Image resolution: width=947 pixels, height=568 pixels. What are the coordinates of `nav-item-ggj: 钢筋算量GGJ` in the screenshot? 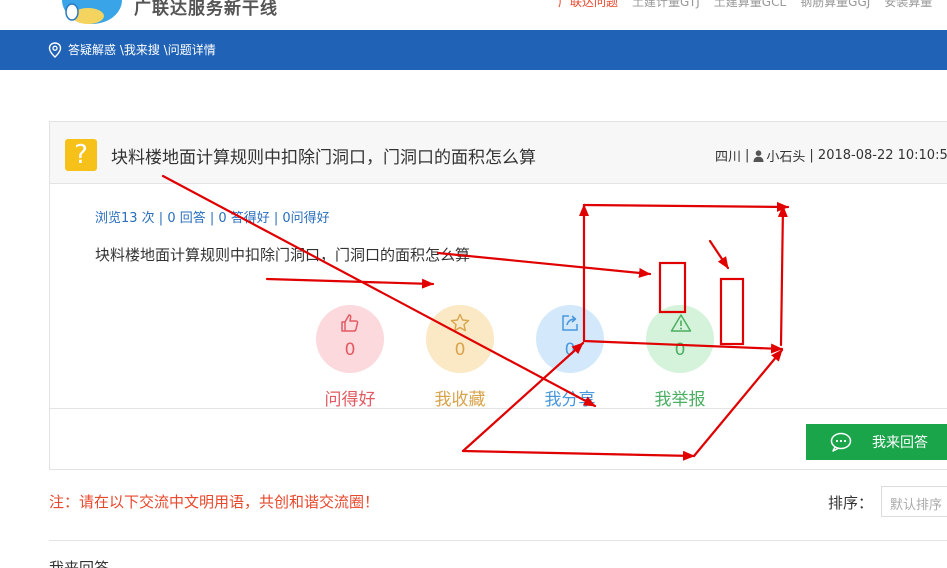 It's located at (835, 5).